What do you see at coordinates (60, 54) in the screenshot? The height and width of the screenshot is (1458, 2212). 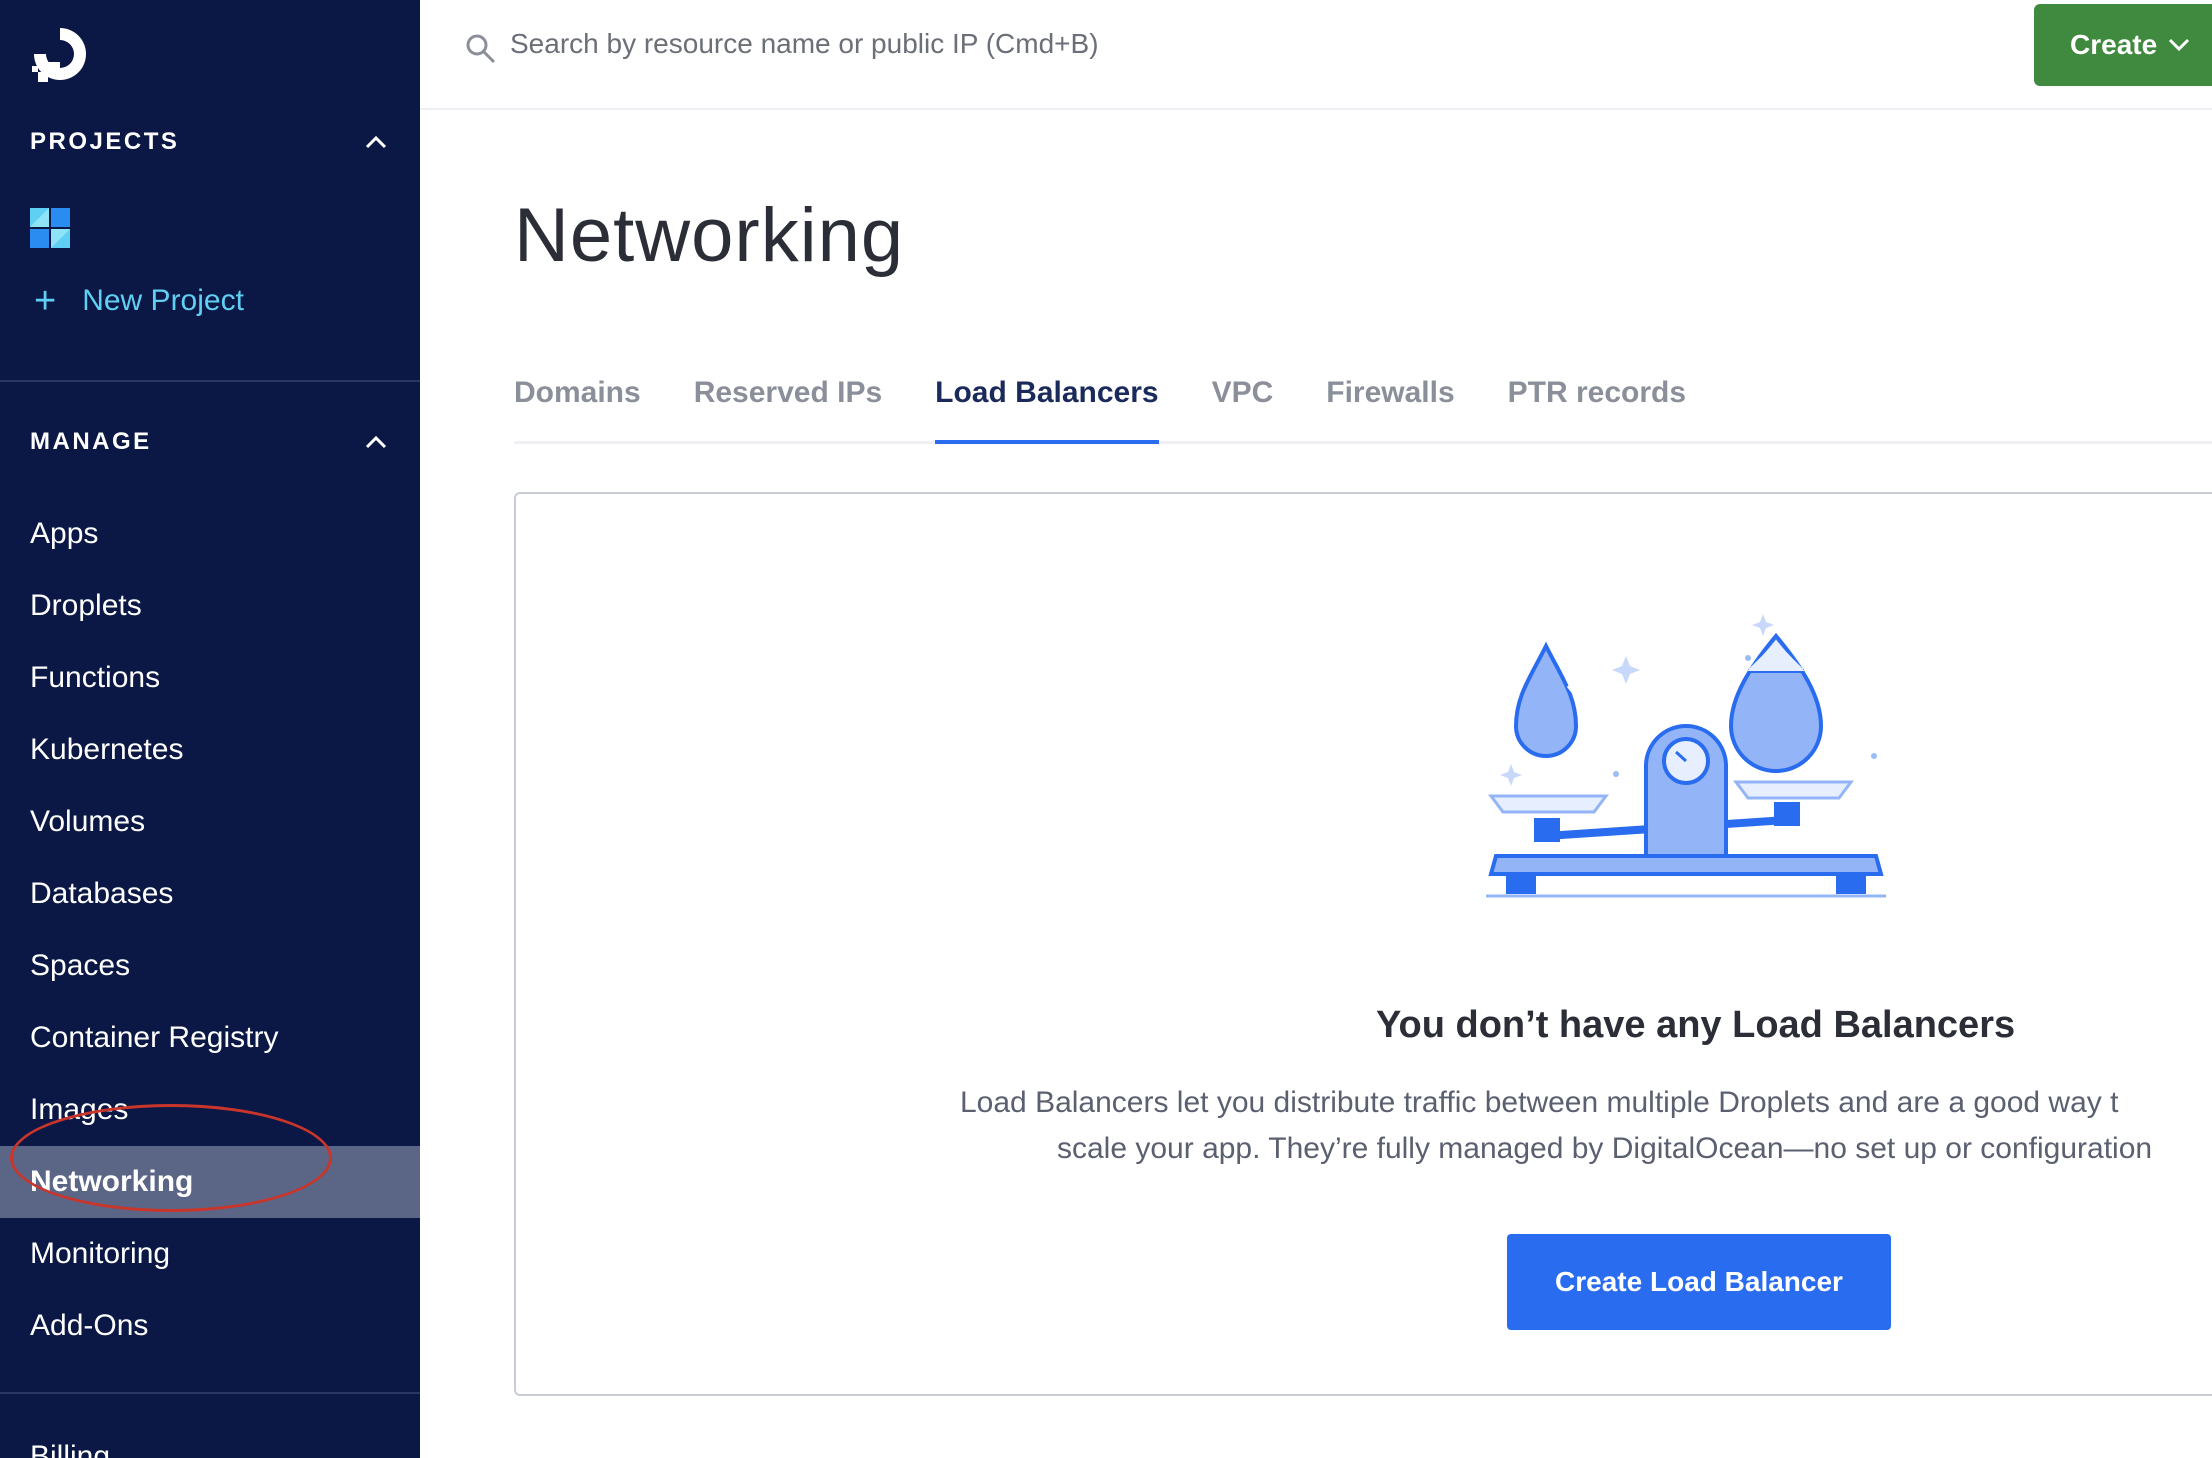 I see `digitalocean-logo-icon` at bounding box center [60, 54].